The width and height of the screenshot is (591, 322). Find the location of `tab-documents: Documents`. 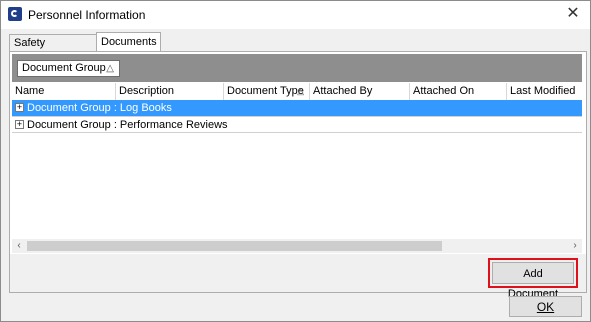

tab-documents: Documents is located at coordinates (128, 42).